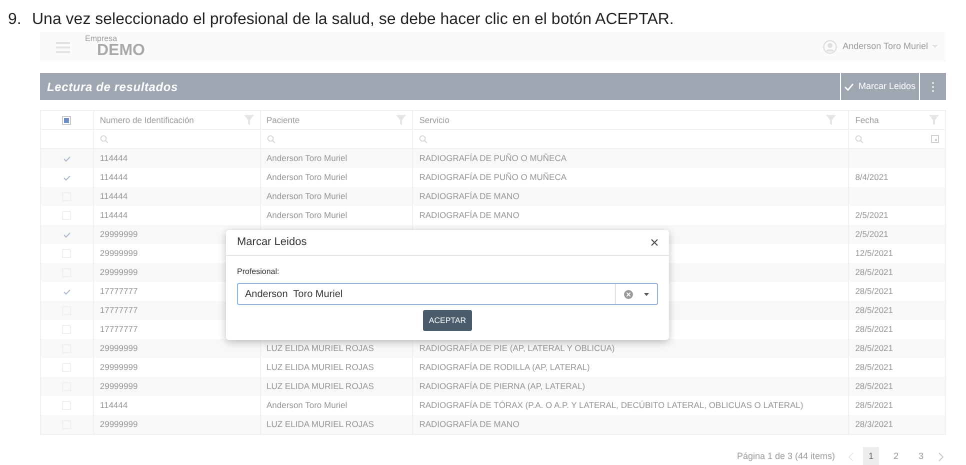 Image resolution: width=966 pixels, height=465 pixels. What do you see at coordinates (921, 456) in the screenshot?
I see `page-button: 3` at bounding box center [921, 456].